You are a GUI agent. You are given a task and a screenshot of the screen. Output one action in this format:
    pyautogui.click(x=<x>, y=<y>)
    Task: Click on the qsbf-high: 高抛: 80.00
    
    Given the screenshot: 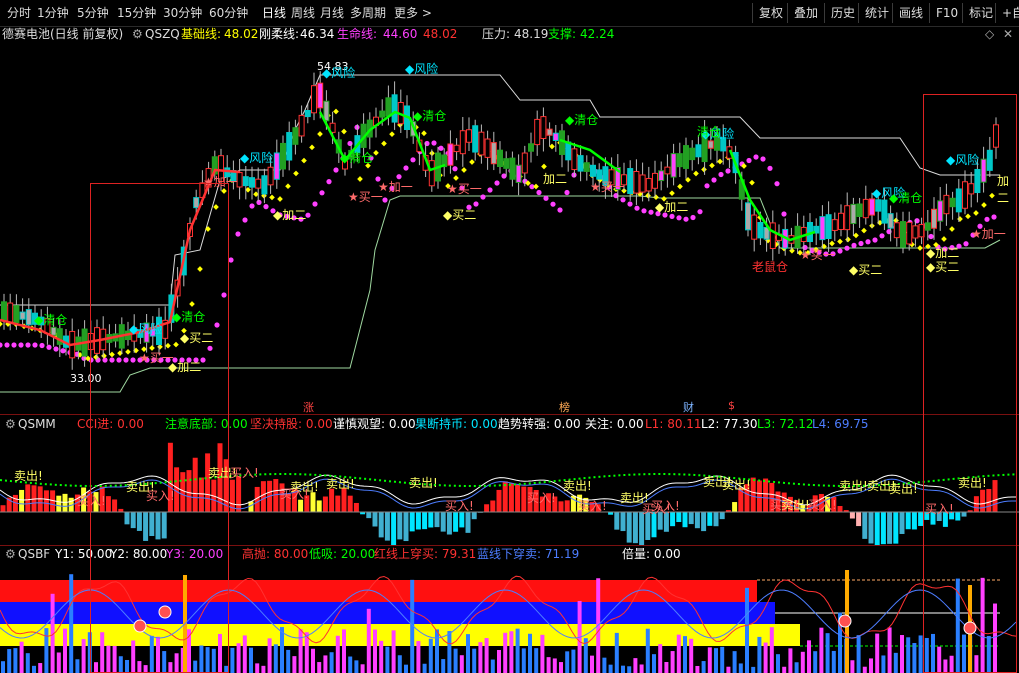 What is the action you would take?
    pyautogui.click(x=275, y=554)
    